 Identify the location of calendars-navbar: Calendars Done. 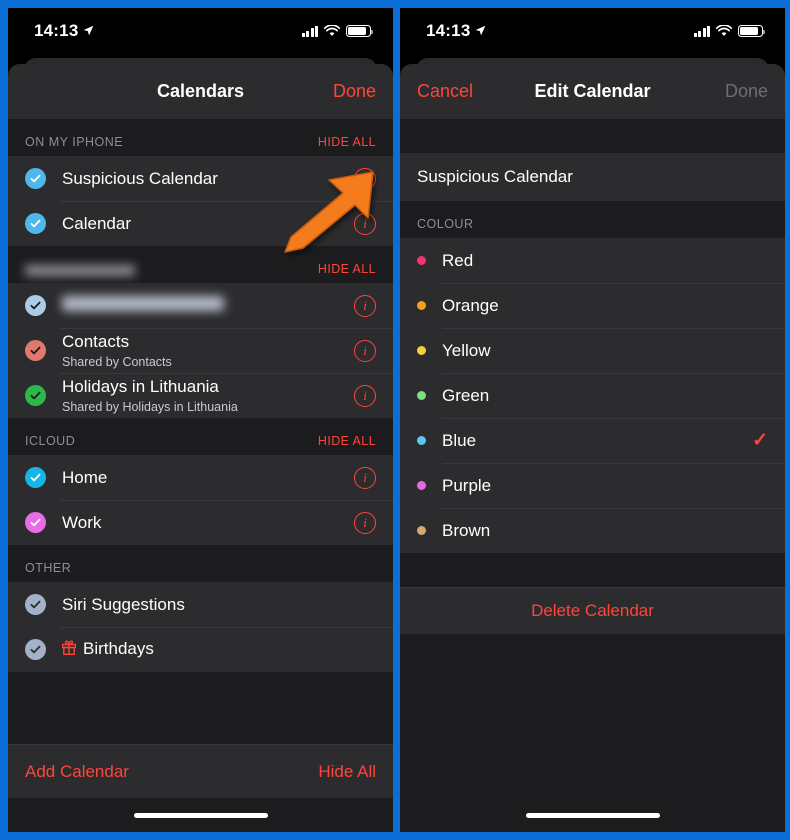
(200, 91).